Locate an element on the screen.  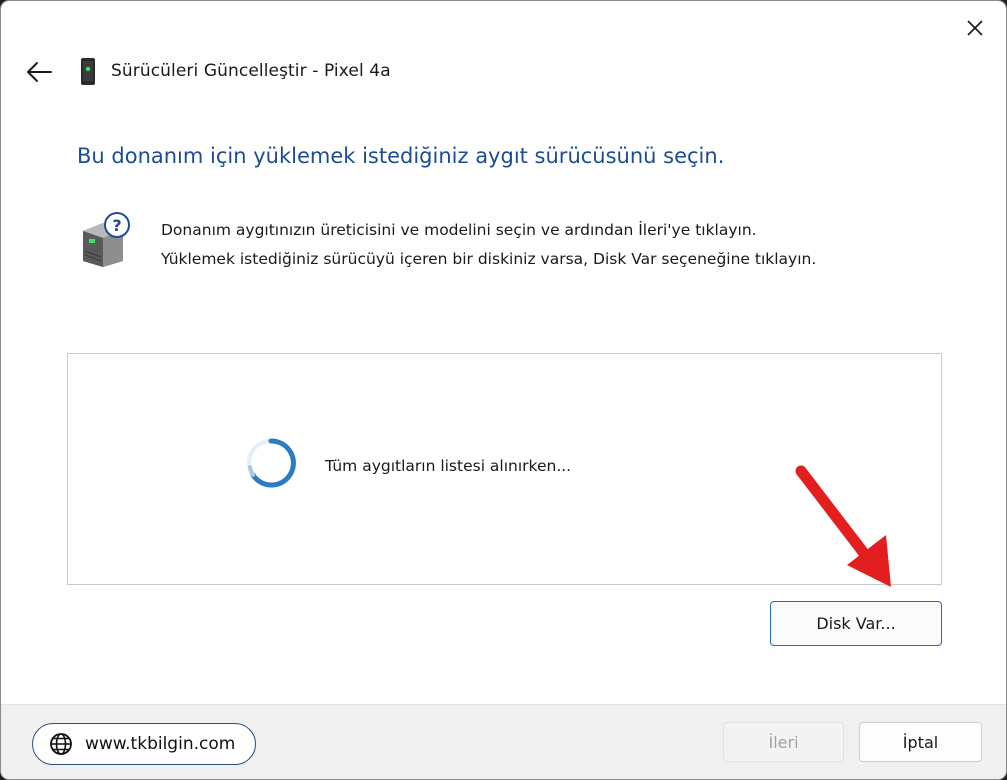
watermark-url: www.tkbilgin.com is located at coordinates (160, 744).